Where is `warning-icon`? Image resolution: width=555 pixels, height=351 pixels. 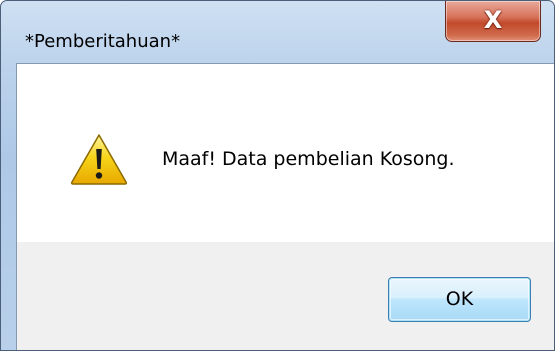 warning-icon is located at coordinates (99, 159).